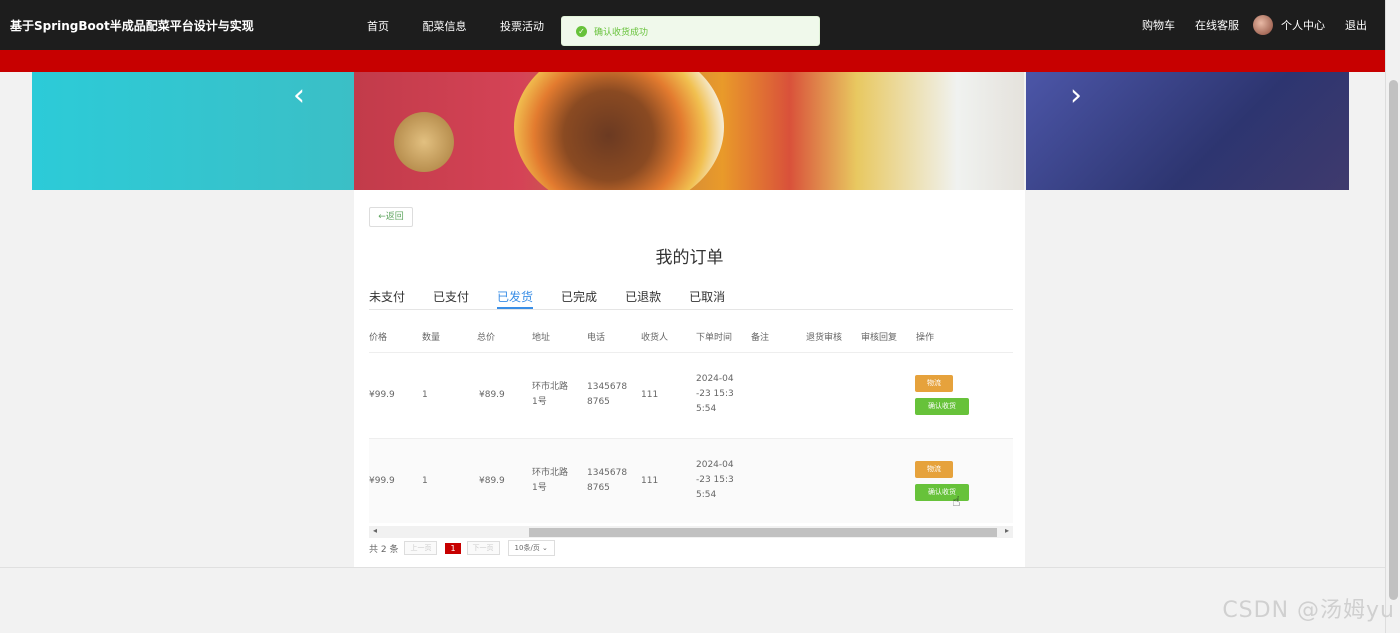 Image resolution: width=1400 pixels, height=633 pixels. I want to click on footer-divider, so click(692, 567).